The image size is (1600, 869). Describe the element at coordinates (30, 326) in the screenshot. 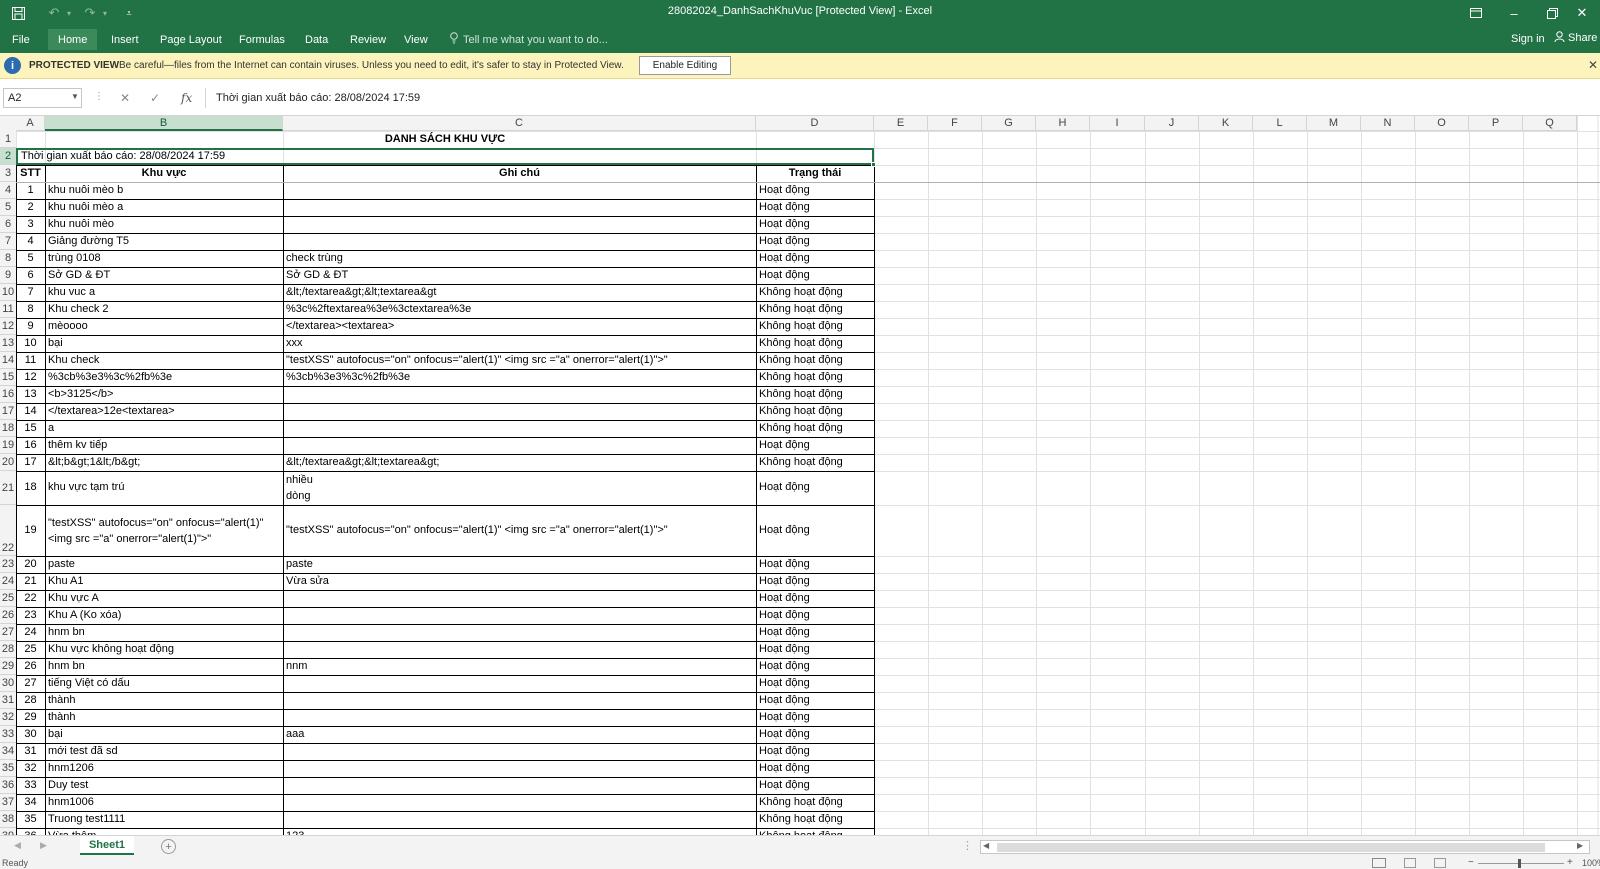

I see `row-number-cell: 9` at that location.